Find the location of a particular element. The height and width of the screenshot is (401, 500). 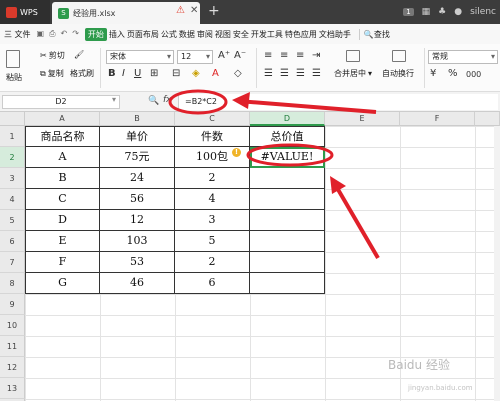

row-header-9: 9 is located at coordinates (12, 304).